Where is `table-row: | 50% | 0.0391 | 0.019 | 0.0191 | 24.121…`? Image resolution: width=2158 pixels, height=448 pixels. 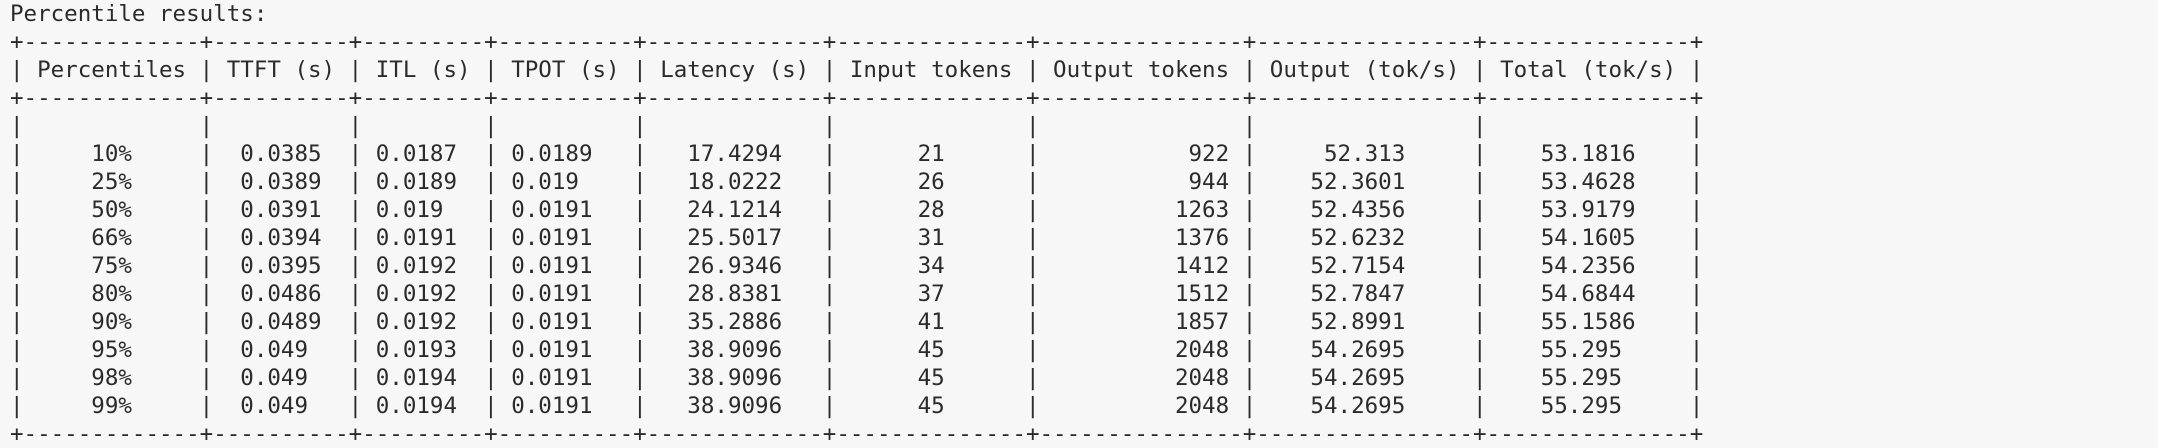
table-row: | 50% | 0.0391 | 0.019 | 0.0191 | 24.121… is located at coordinates (857, 210).